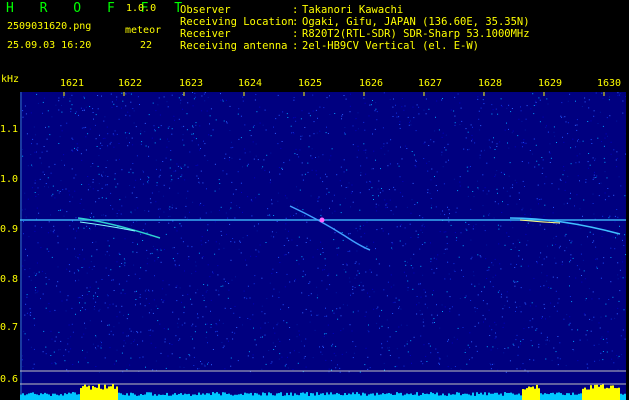  Describe the element at coordinates (371, 83) in the screenshot. I see `x-tick: 1626` at that location.